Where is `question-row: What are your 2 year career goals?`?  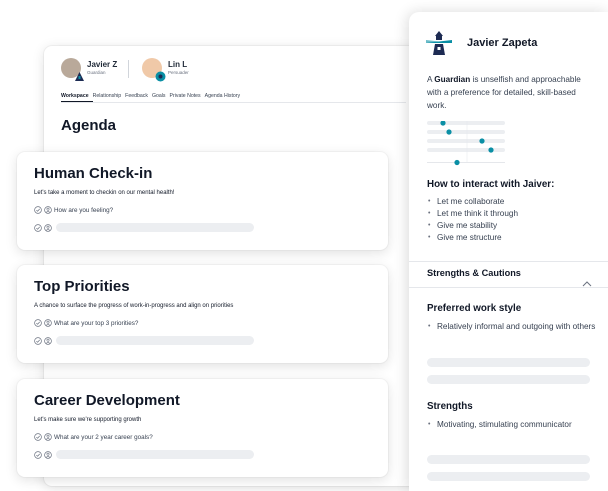 question-row: What are your 2 year career goals? is located at coordinates (93, 437).